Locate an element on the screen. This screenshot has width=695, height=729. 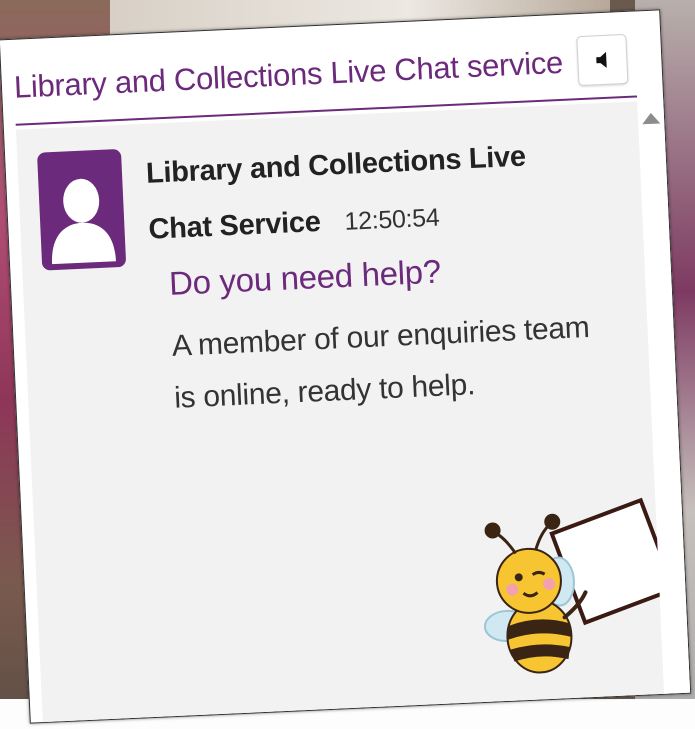
speaker-icon is located at coordinates (601, 59).